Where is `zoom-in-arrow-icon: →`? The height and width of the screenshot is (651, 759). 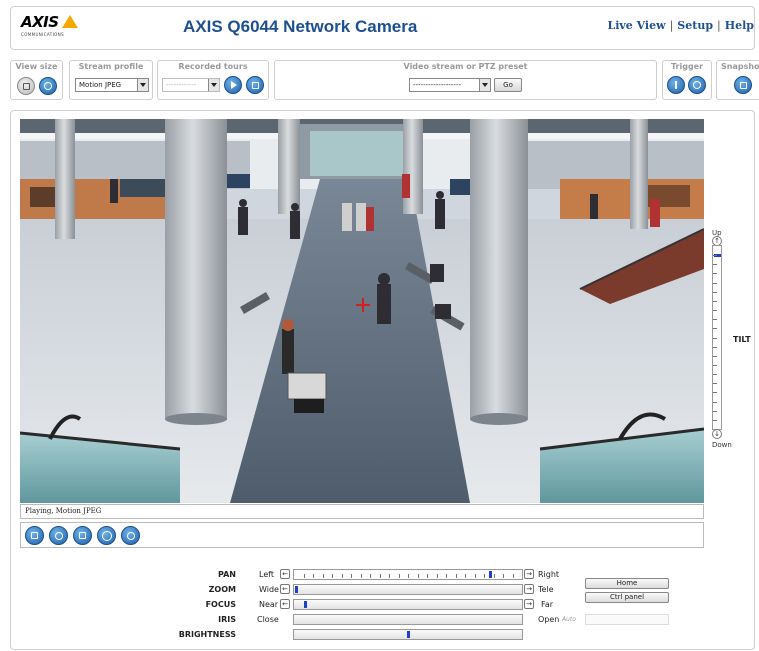
zoom-in-arrow-icon: → is located at coordinates (529, 589).